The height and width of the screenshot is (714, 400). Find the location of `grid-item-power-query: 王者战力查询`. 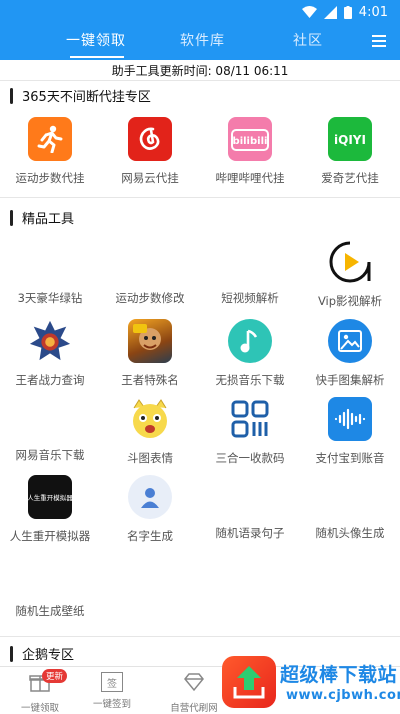

grid-item-power-query: 王者战力查询 is located at coordinates (50, 353).